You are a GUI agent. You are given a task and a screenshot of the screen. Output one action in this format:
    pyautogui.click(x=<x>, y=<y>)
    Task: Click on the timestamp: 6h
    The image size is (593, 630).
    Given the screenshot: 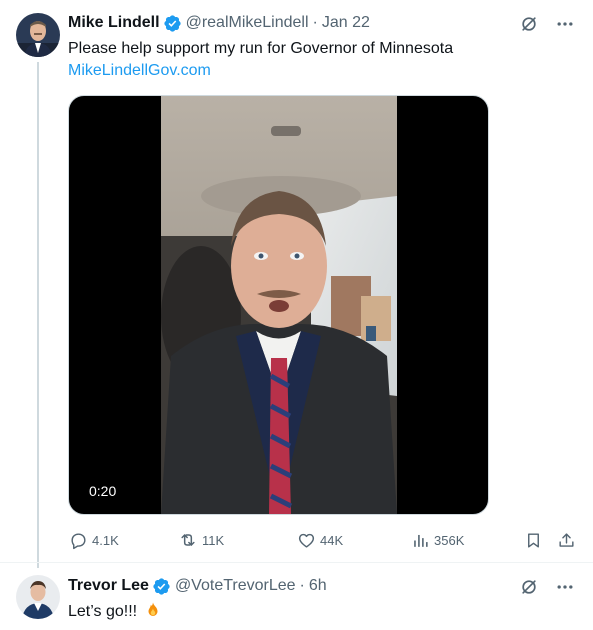 What is the action you would take?
    pyautogui.click(x=318, y=586)
    